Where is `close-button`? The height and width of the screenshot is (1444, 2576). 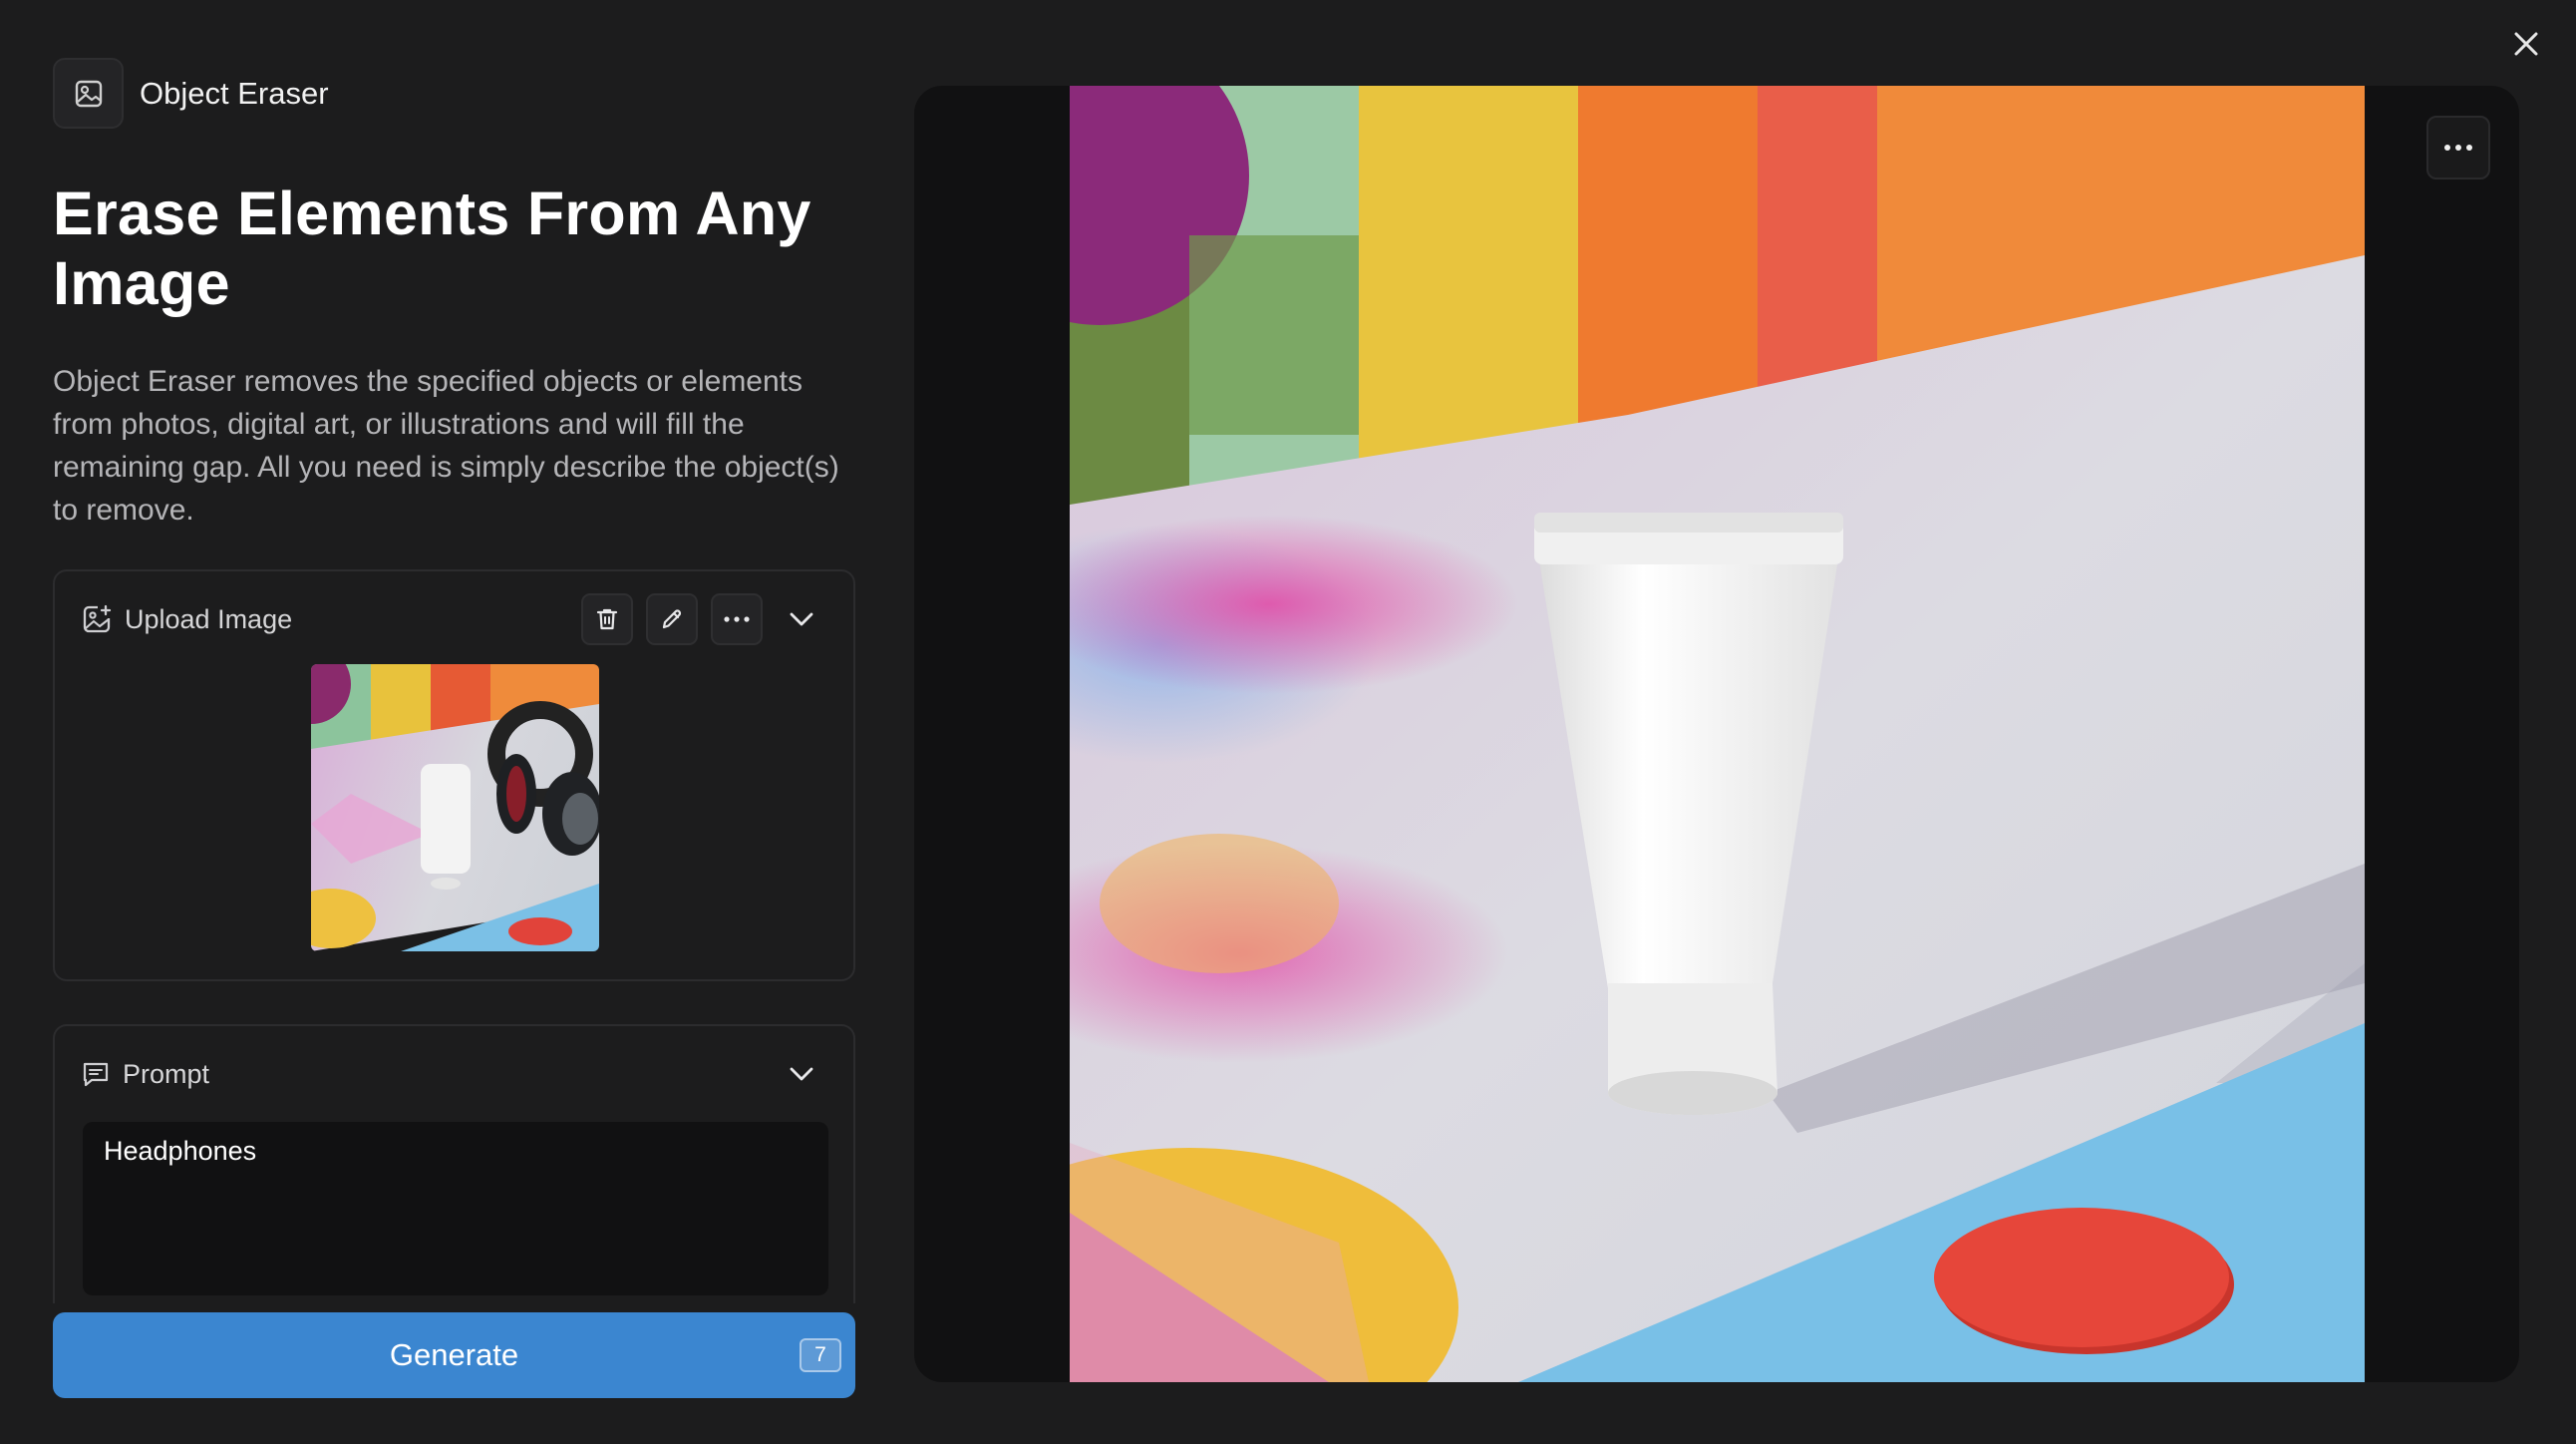
close-button is located at coordinates (2526, 44).